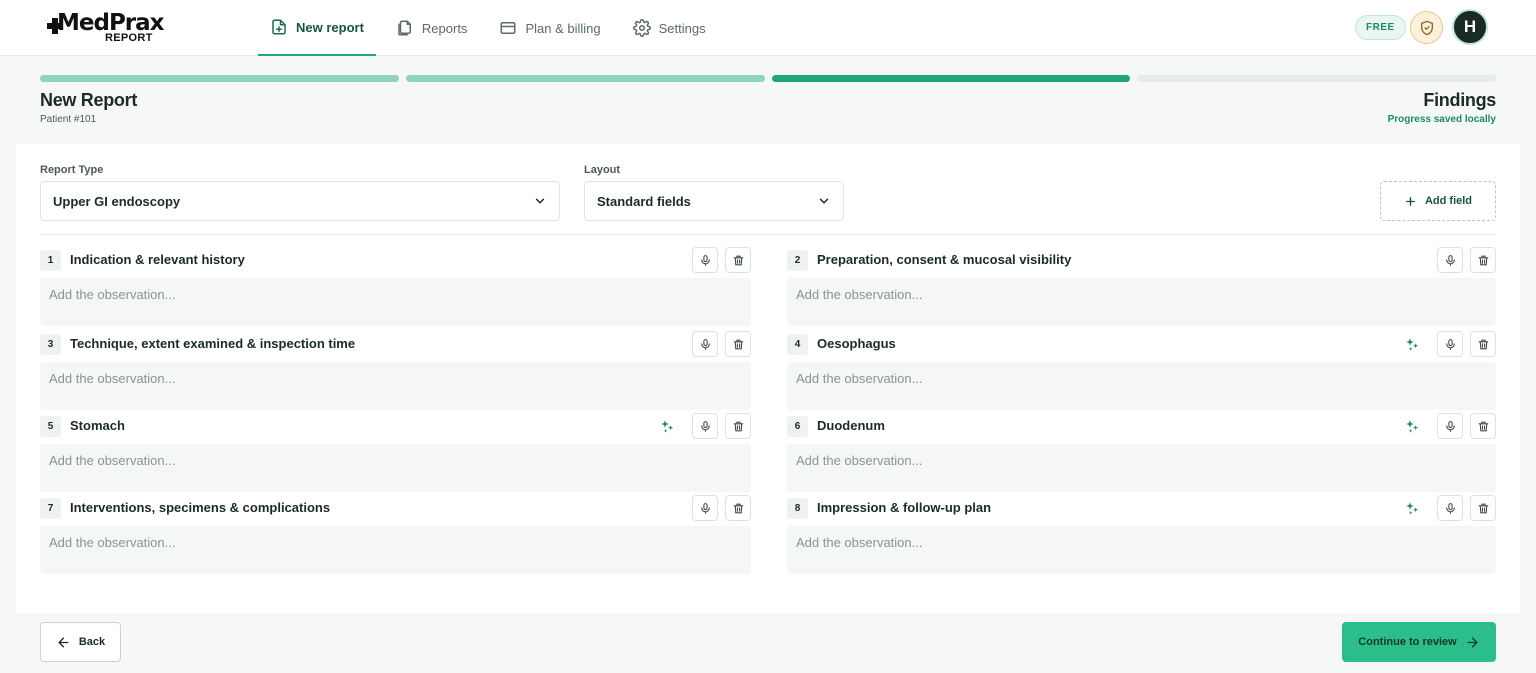 The height and width of the screenshot is (673, 1536). I want to click on report-type-label: Report Type, so click(72, 170).